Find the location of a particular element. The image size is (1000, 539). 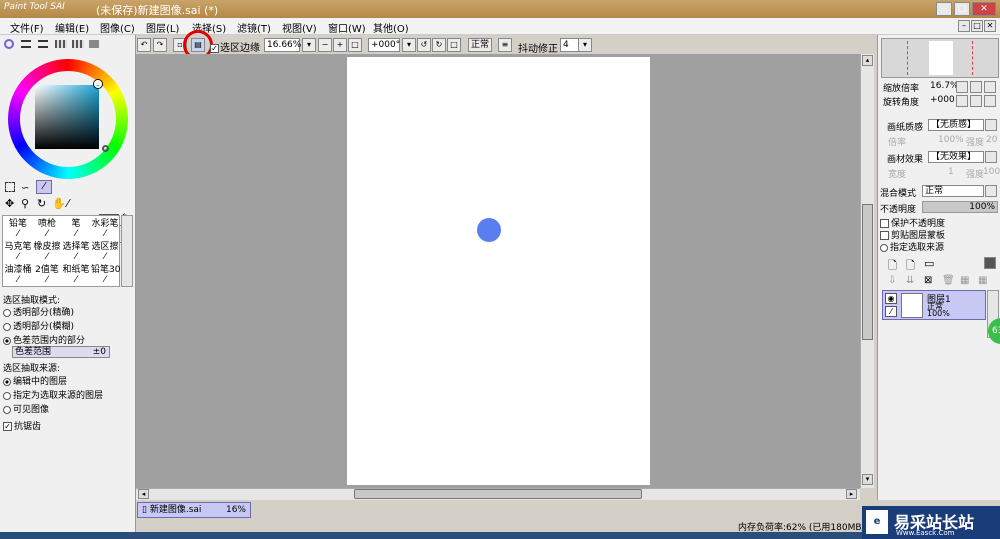

horizontal-scroll-thumb is located at coordinates (498, 494).